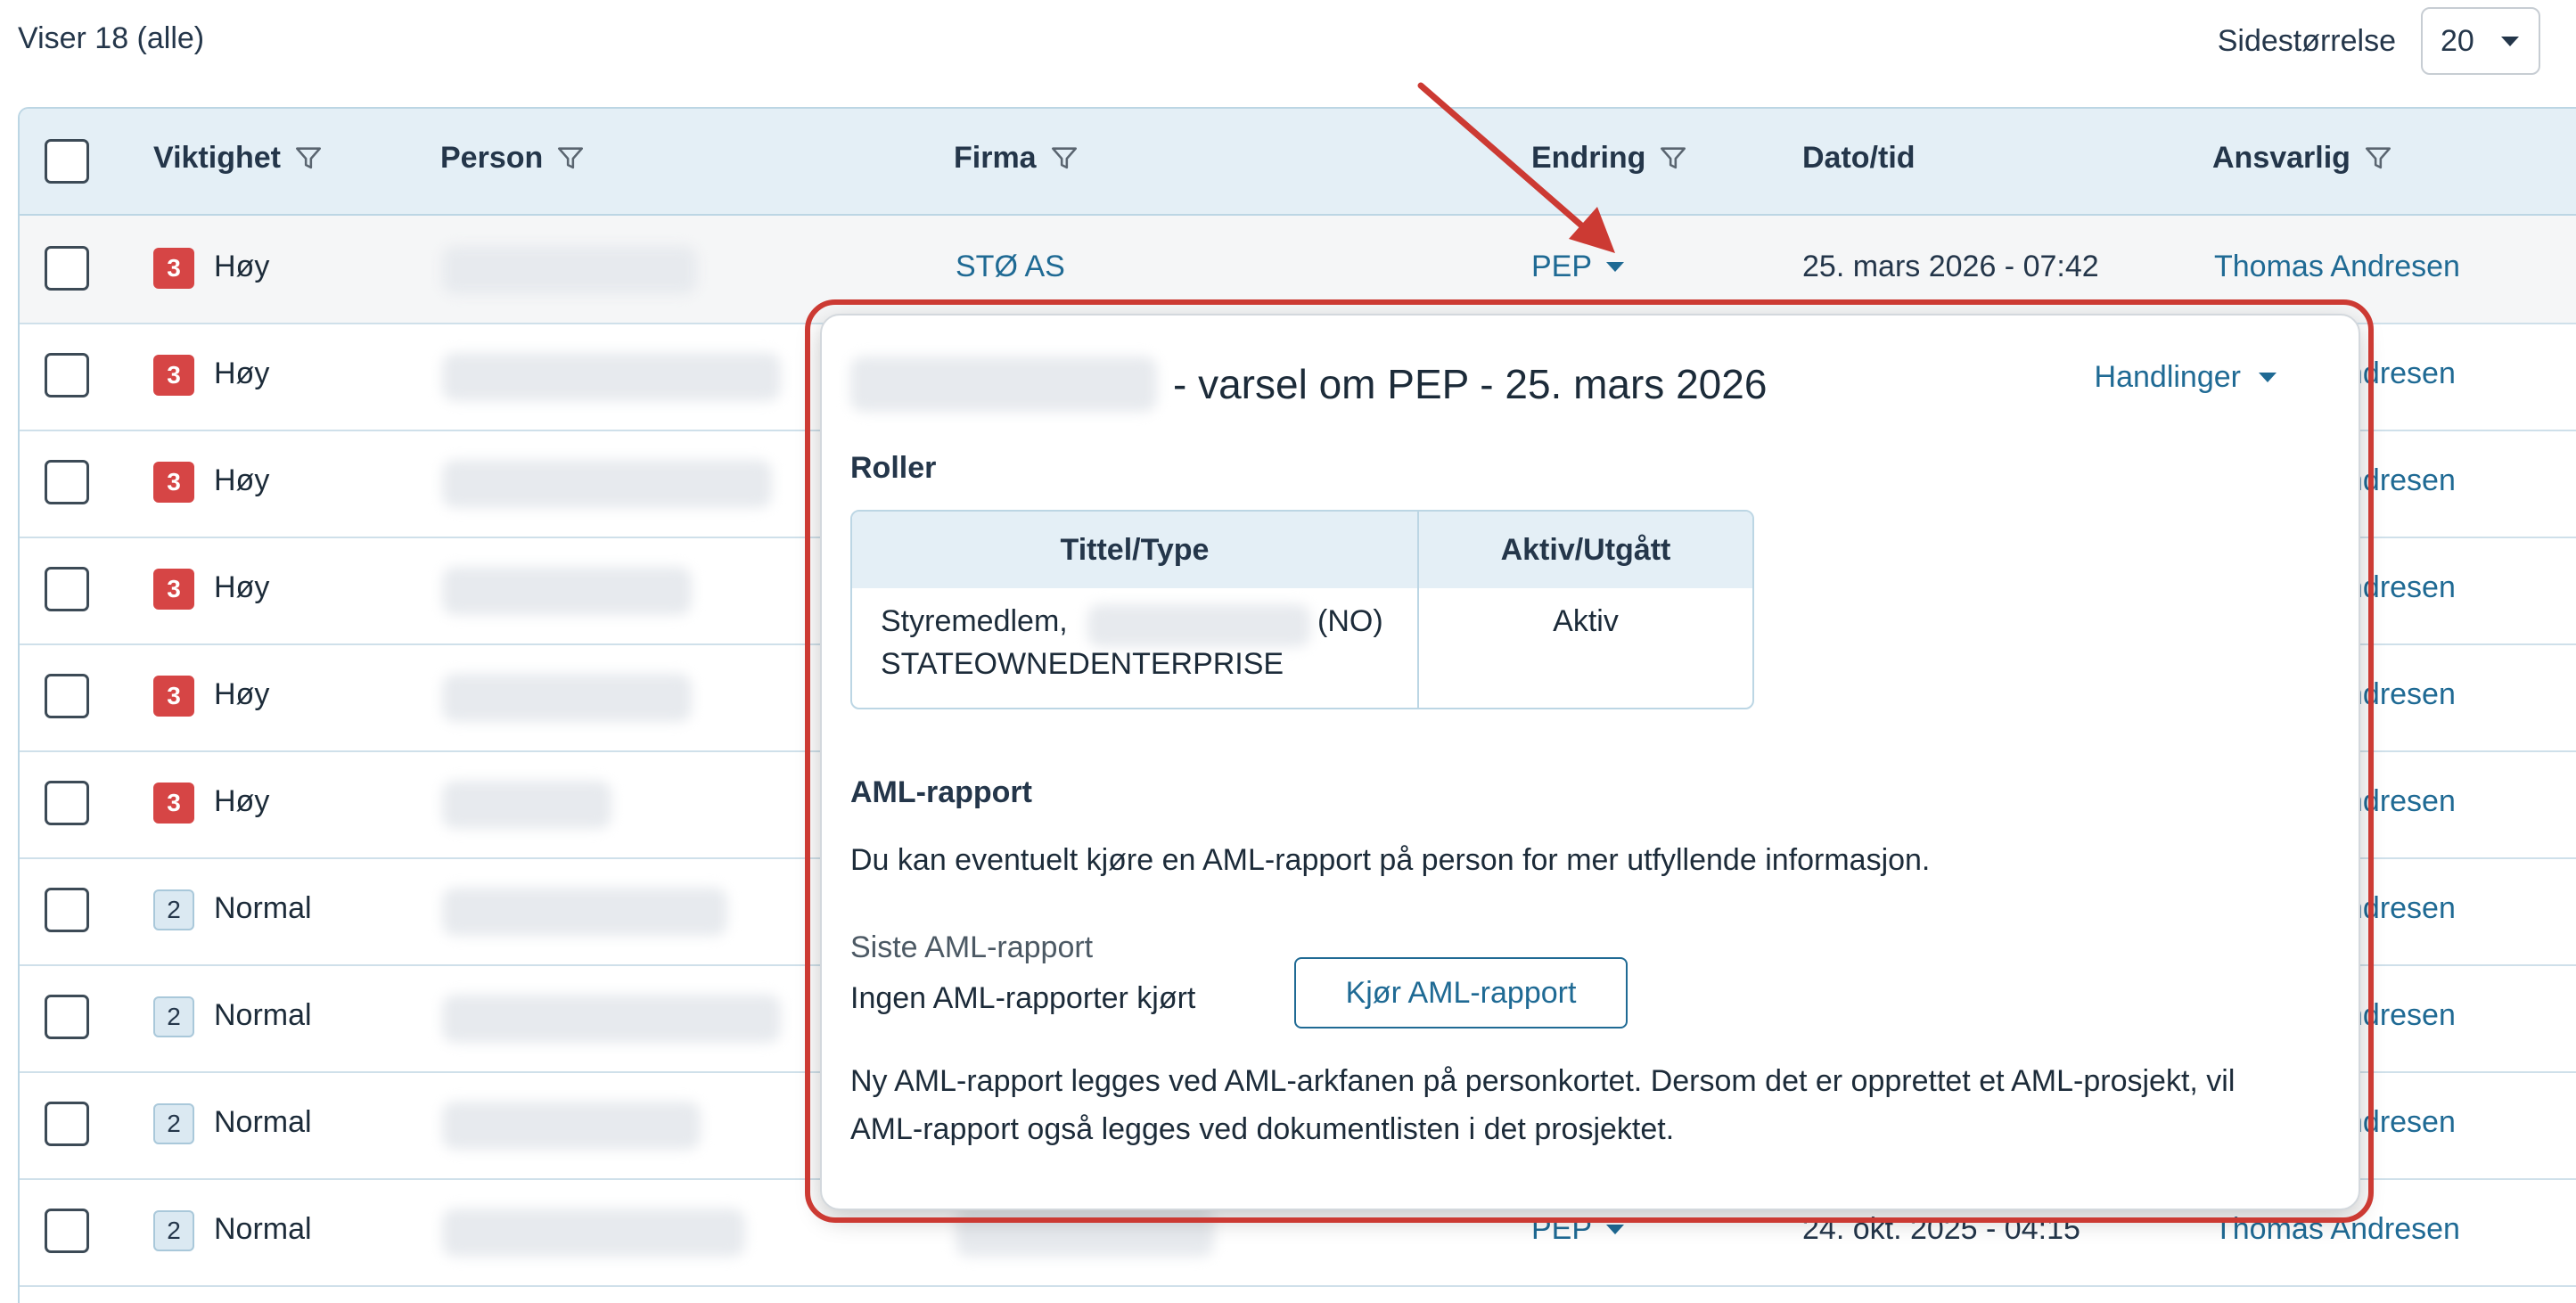  What do you see at coordinates (1135, 550) in the screenshot?
I see `roles-col-title: Tittel/Type` at bounding box center [1135, 550].